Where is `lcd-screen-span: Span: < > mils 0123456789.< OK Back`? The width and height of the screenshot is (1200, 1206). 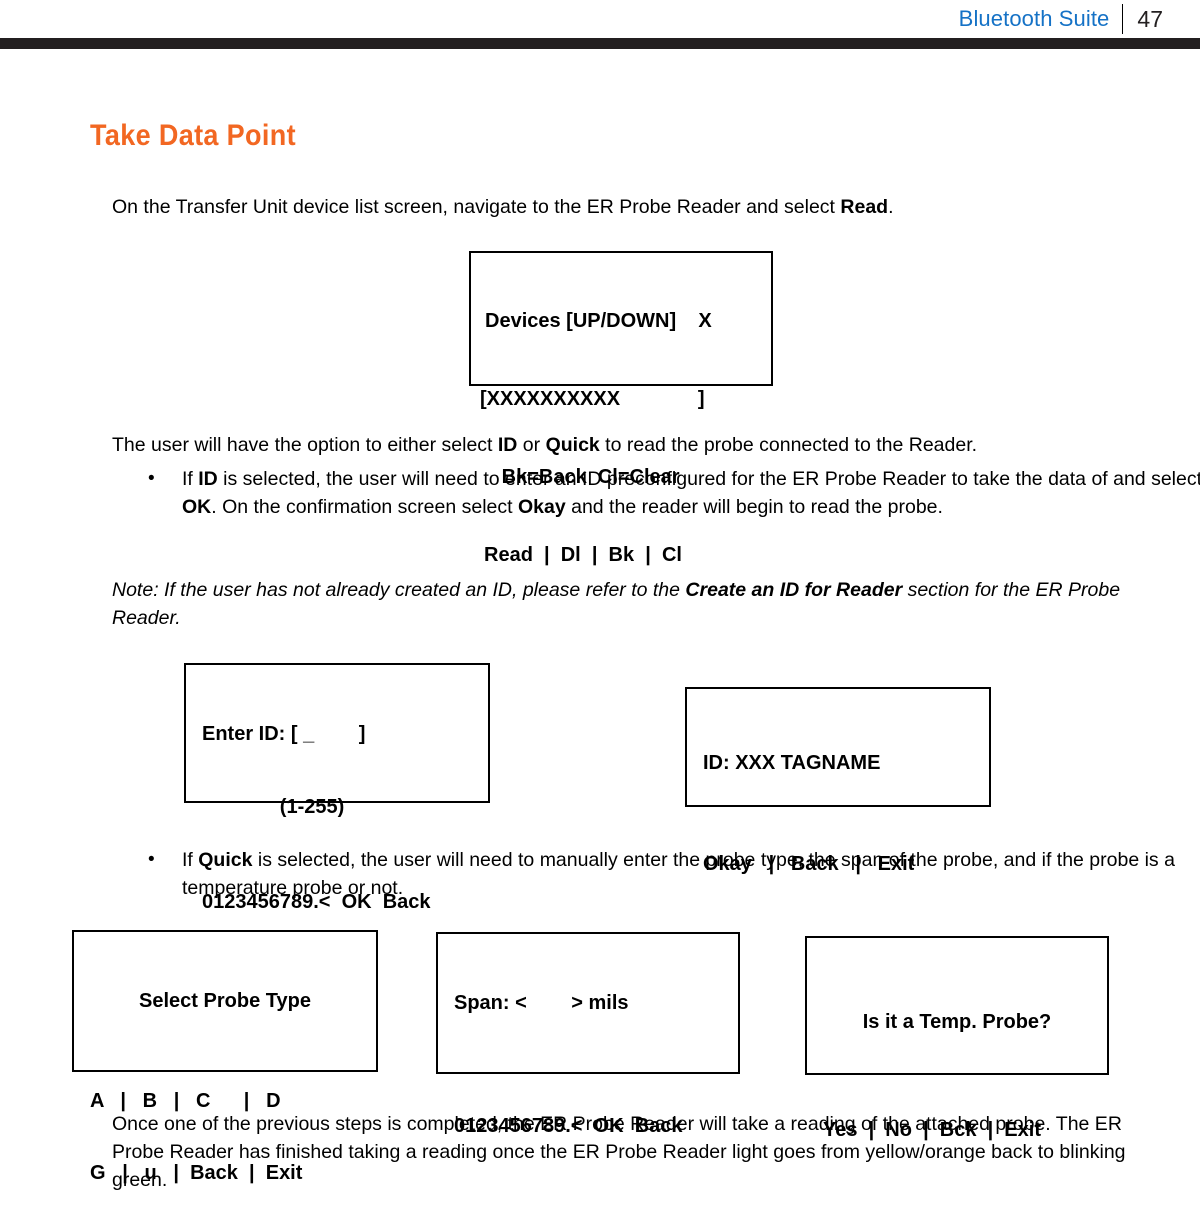 lcd-screen-span: Span: < > mils 0123456789.< OK Back is located at coordinates (588, 1034).